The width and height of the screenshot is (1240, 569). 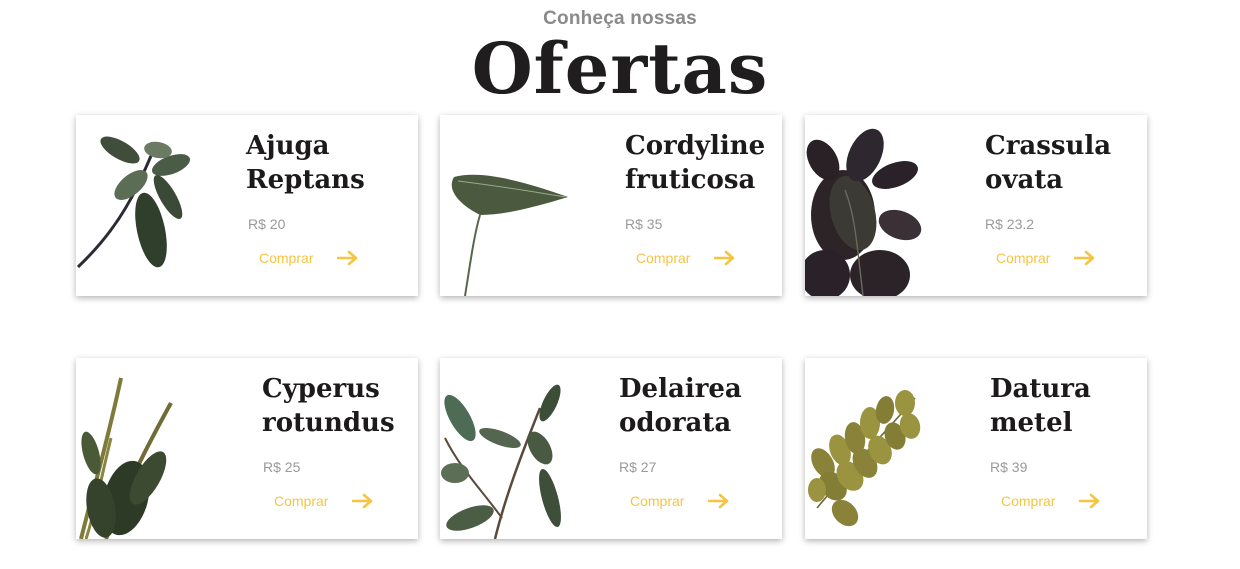 What do you see at coordinates (620, 68) in the screenshot?
I see `section-title: Ofertas` at bounding box center [620, 68].